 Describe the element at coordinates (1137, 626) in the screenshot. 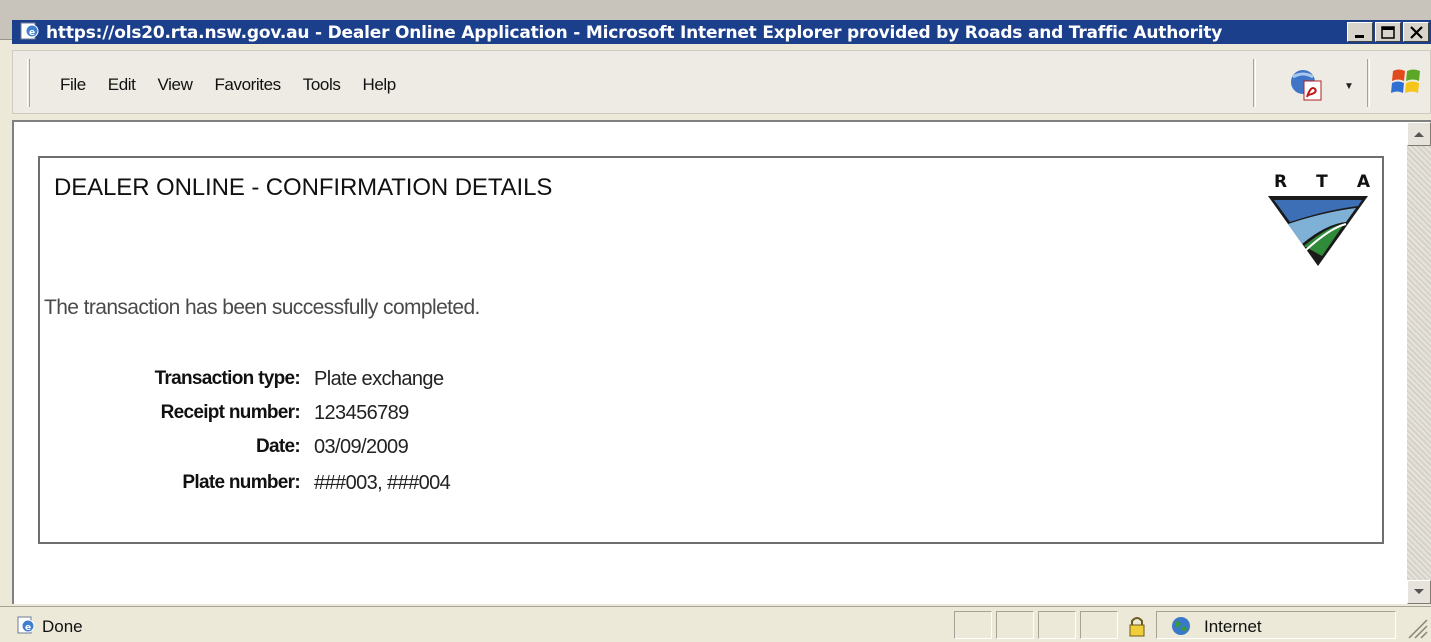

I see `lock-icon` at that location.